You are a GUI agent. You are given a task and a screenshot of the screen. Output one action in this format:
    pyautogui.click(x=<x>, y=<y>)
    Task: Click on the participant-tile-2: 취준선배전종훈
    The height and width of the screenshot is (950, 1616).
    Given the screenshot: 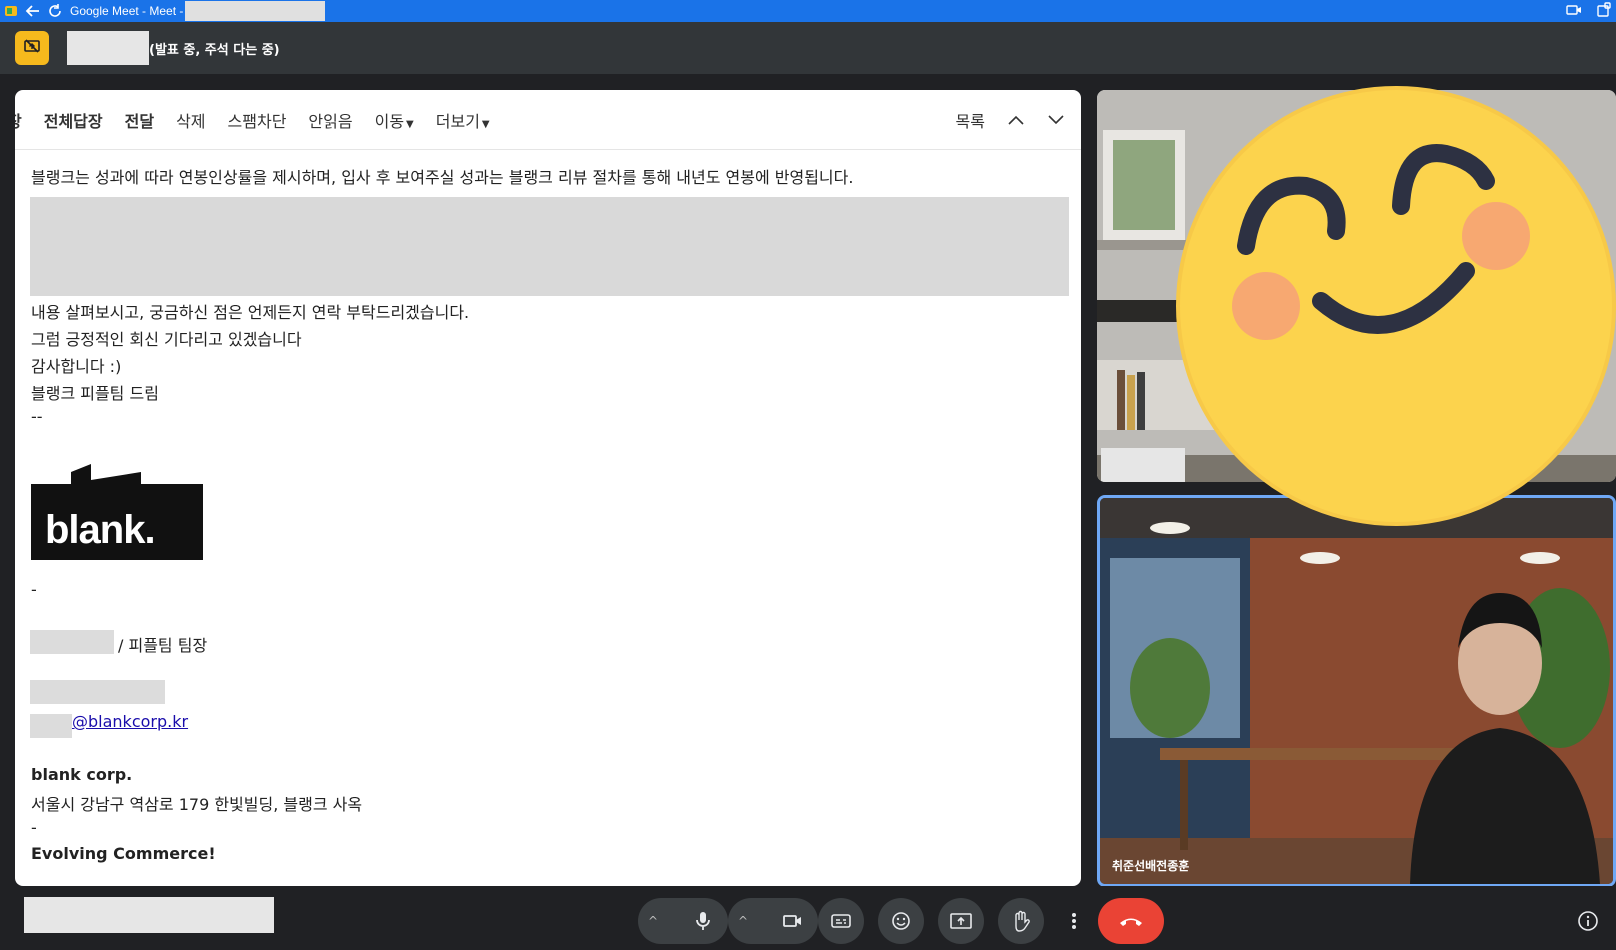 What is the action you would take?
    pyautogui.click(x=1356, y=691)
    